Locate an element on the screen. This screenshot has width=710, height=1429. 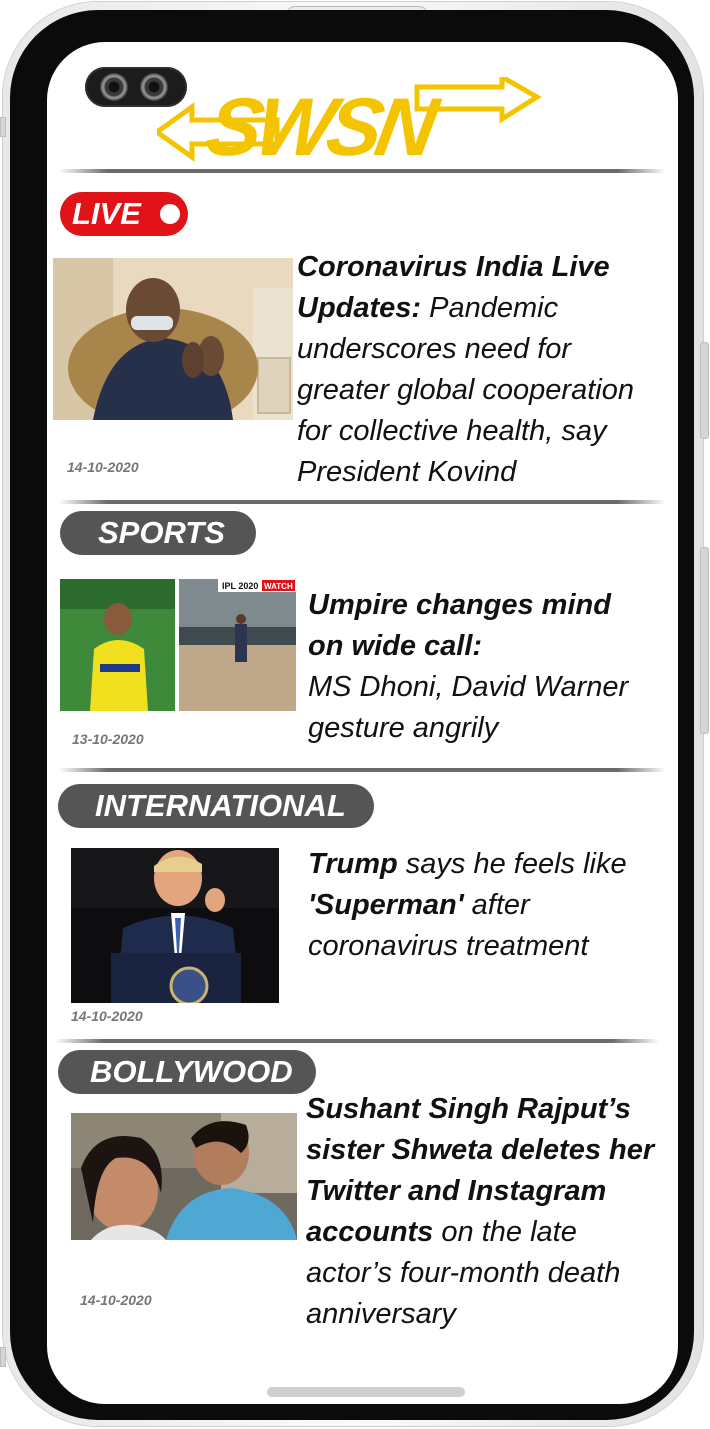
headline-line: 'Superman' after is located at coordinates (419, 905).